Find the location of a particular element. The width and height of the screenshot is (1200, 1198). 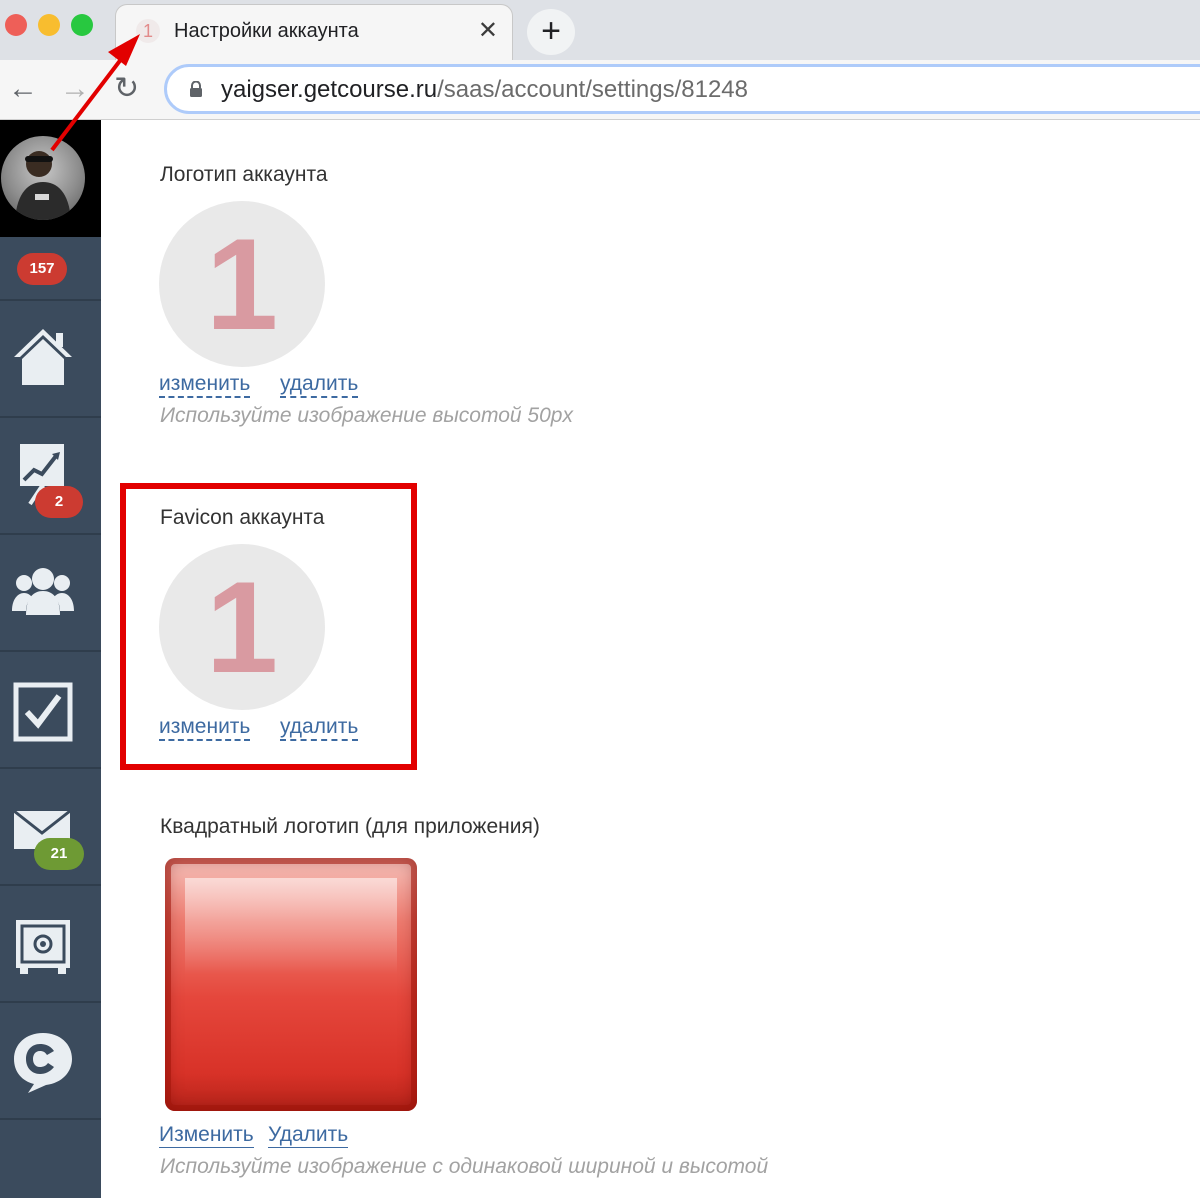

avatar is located at coordinates (43, 178).